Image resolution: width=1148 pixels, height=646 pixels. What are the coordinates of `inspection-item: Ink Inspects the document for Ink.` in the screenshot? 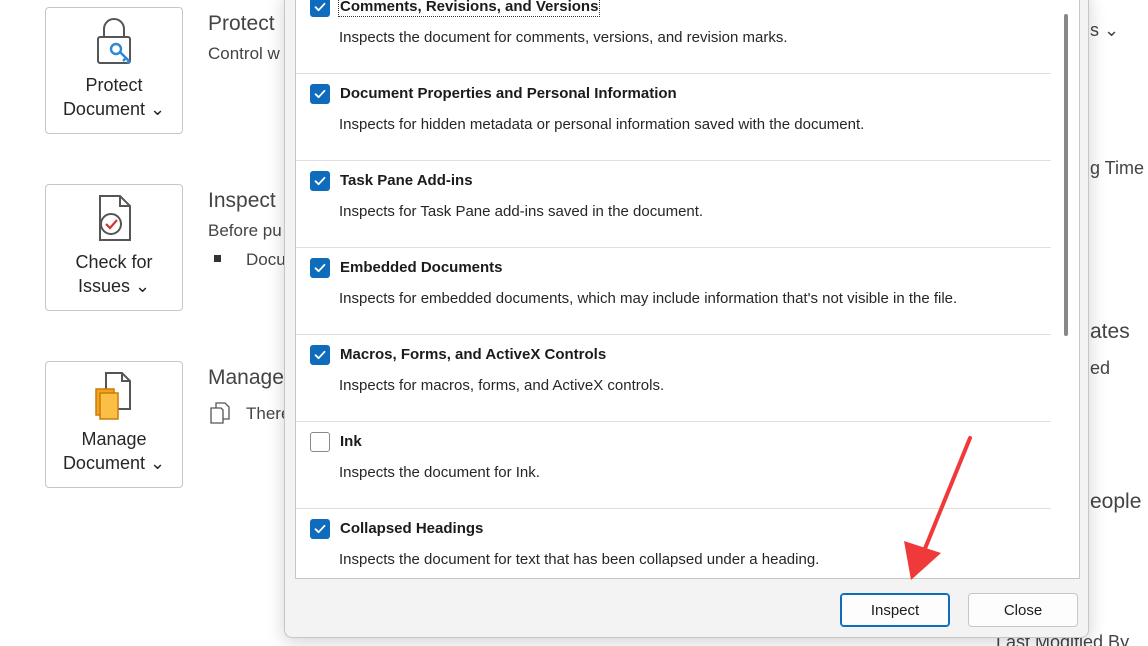 It's located at (673, 465).